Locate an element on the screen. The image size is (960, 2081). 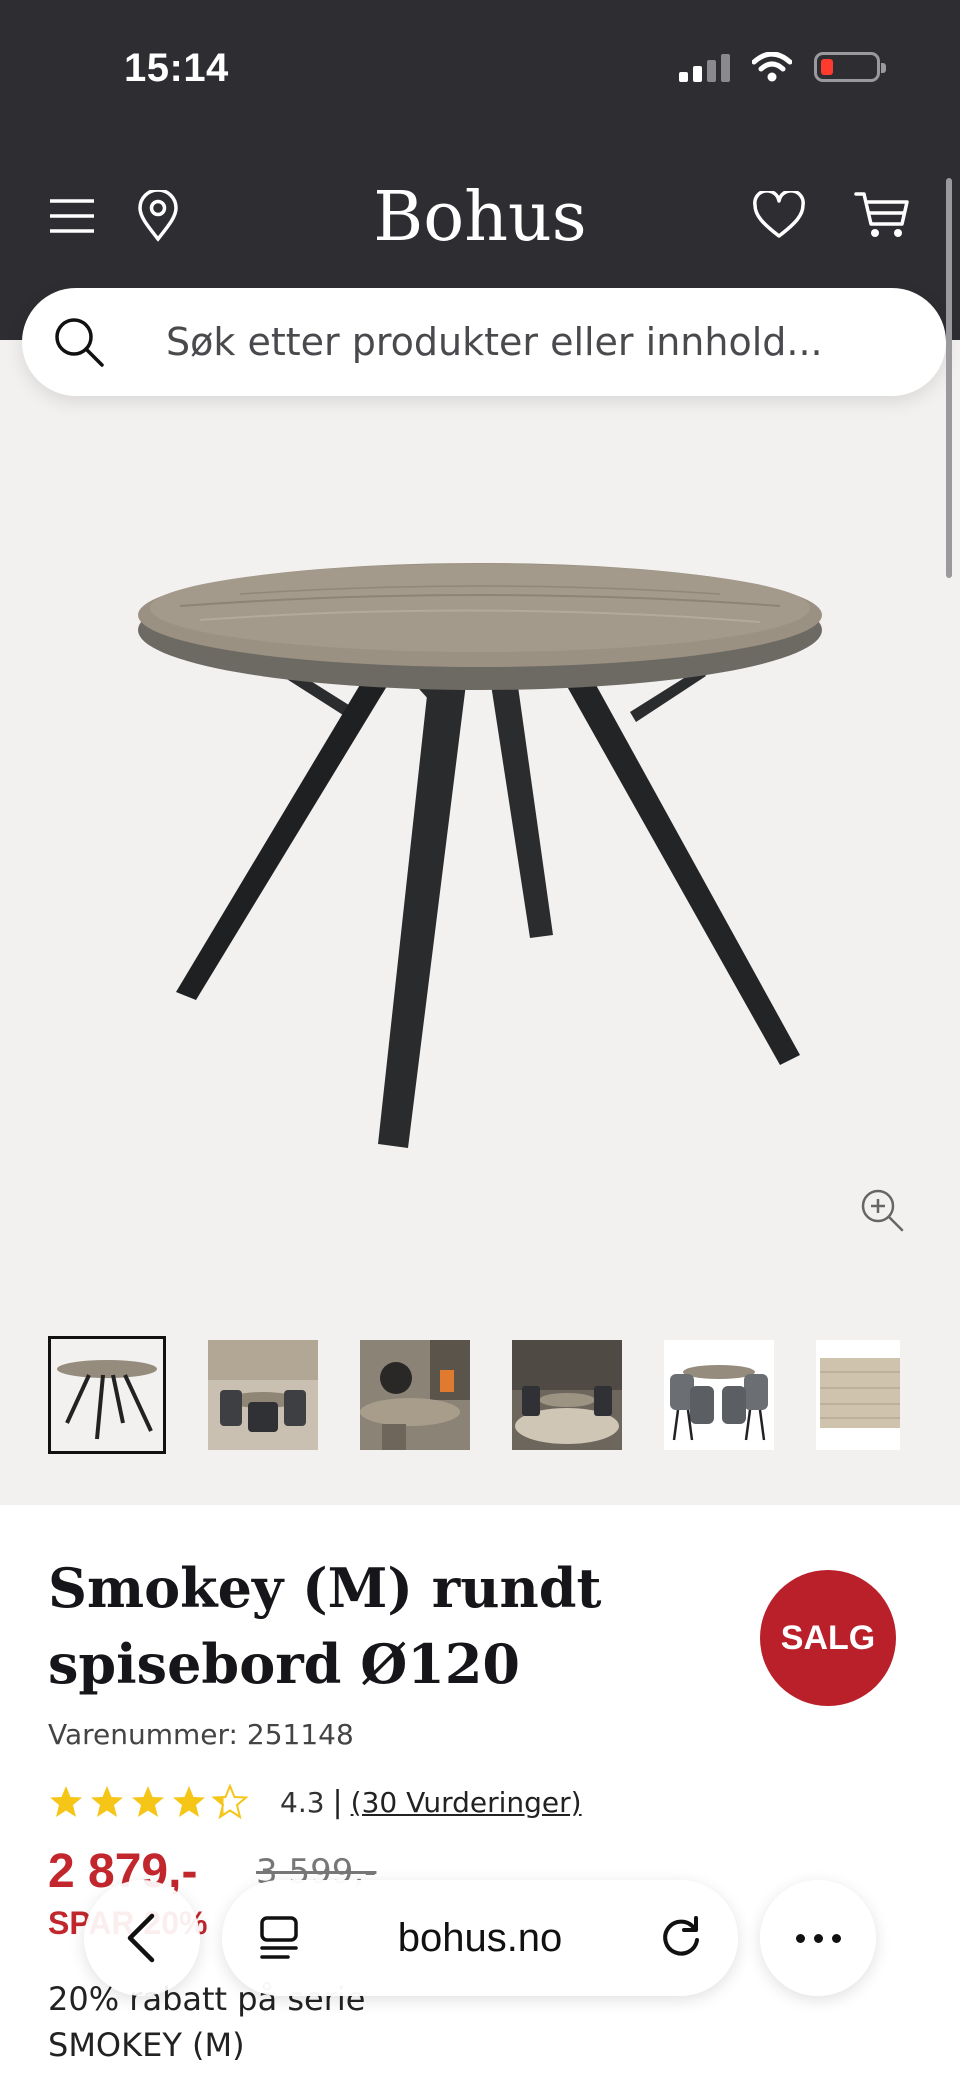
heart-icon is located at coordinates (779, 215).